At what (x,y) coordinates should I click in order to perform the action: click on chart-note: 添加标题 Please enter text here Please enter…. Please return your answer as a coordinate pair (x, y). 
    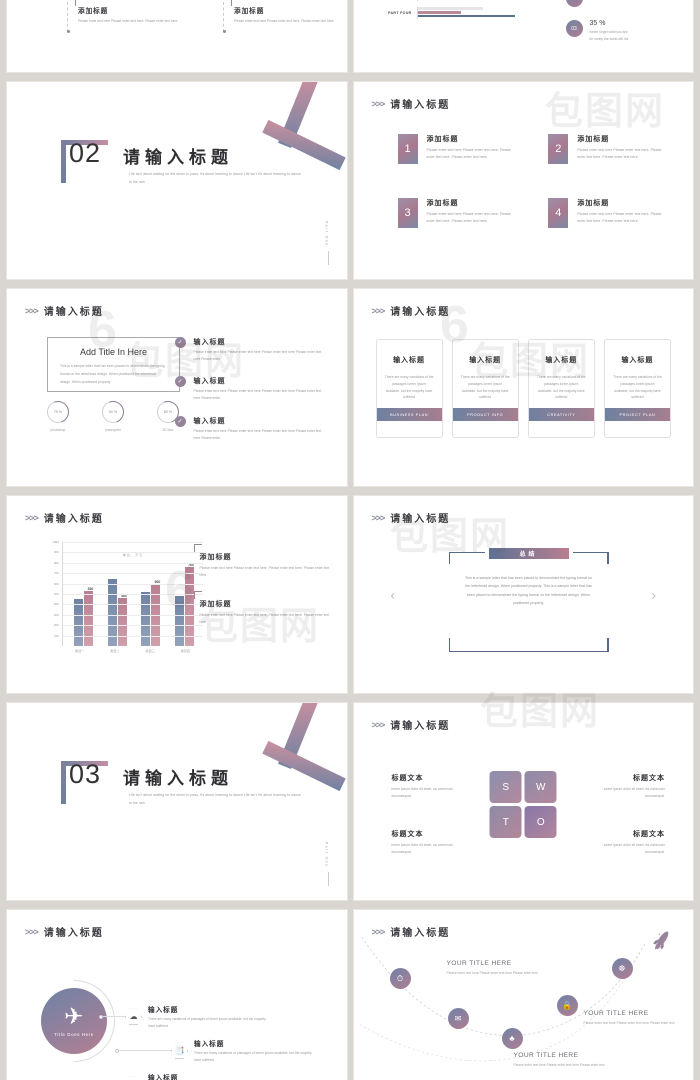
    Looking at the image, I should click on (262, 561).